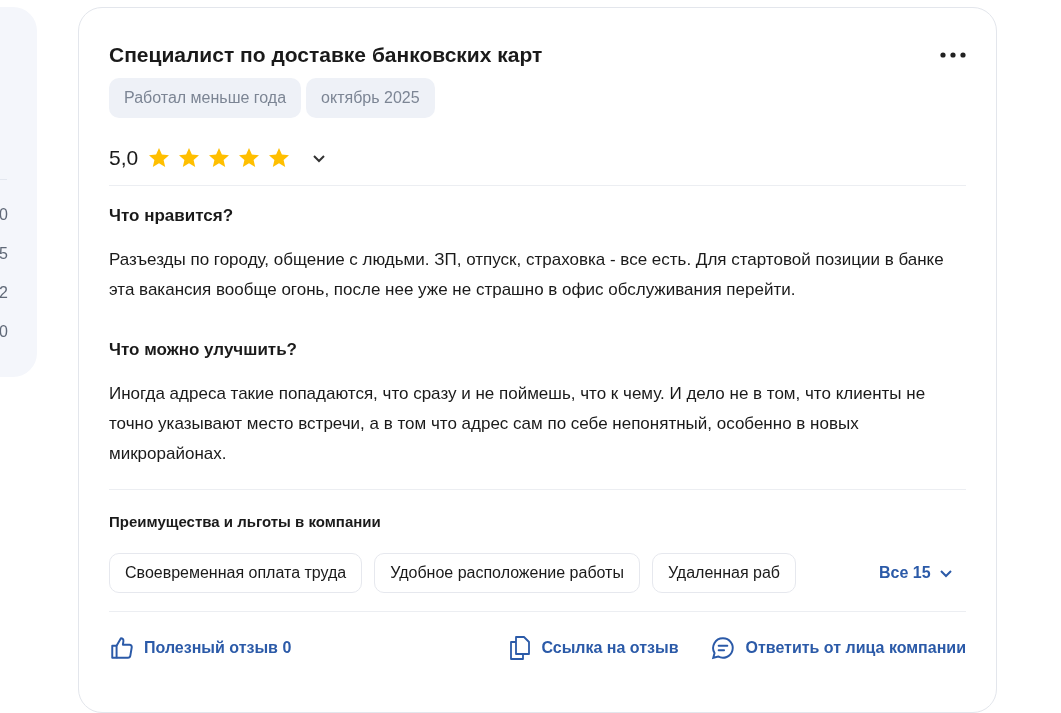 This screenshot has width=1061, height=713. Describe the element at coordinates (200, 648) in the screenshot. I see `helpful-button: Полезный отзыв 0` at that location.